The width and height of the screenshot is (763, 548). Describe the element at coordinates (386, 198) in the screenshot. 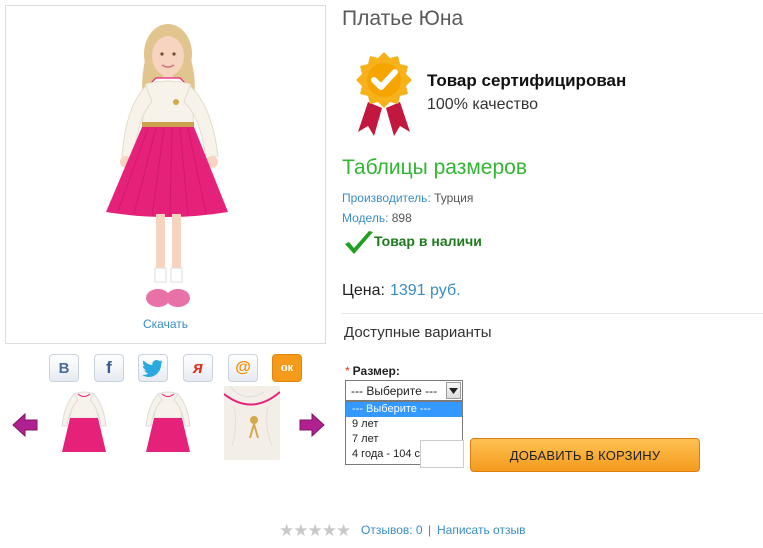

I see `manufacturer-label: Производитель:` at that location.